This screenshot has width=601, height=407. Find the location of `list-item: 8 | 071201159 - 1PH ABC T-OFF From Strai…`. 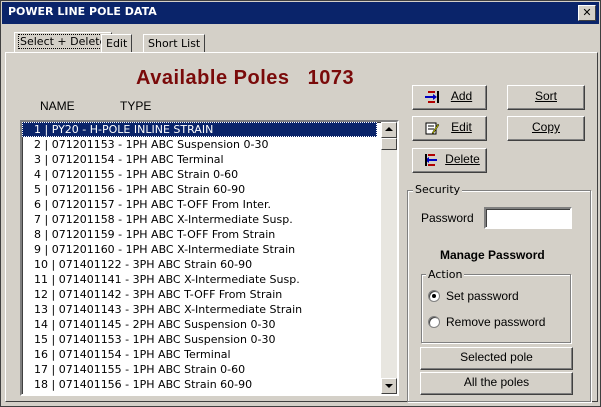

list-item: 8 | 071201159 - 1PH ABC T-OFF From Strai… is located at coordinates (199, 234).